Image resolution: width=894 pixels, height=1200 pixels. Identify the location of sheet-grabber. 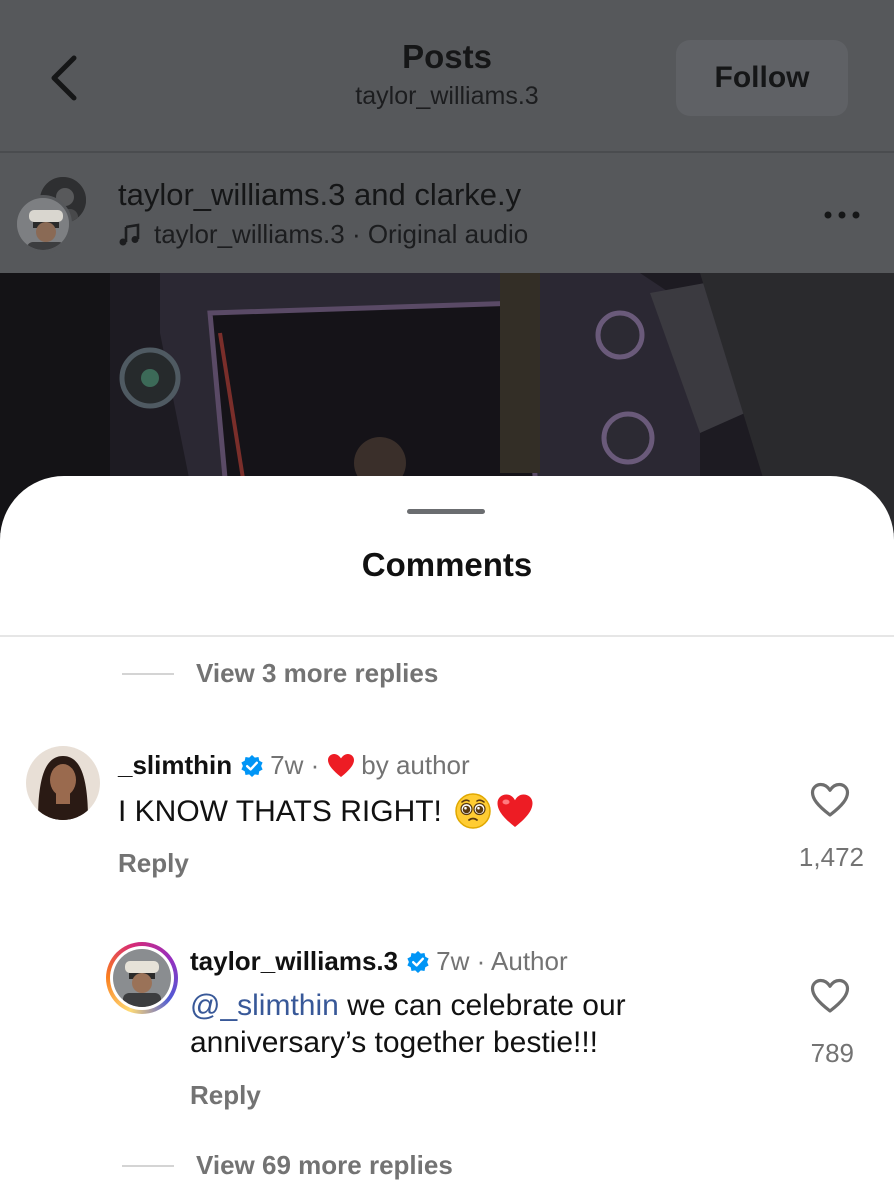
(446, 511).